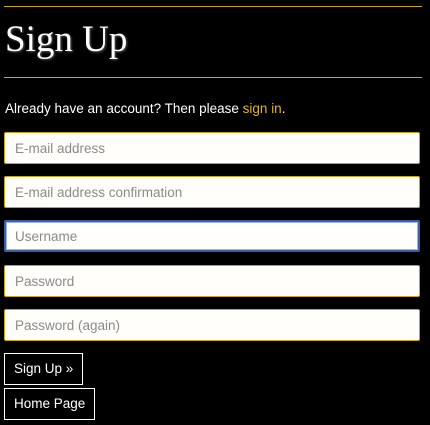  I want to click on email-confirmation-field, so click(212, 192).